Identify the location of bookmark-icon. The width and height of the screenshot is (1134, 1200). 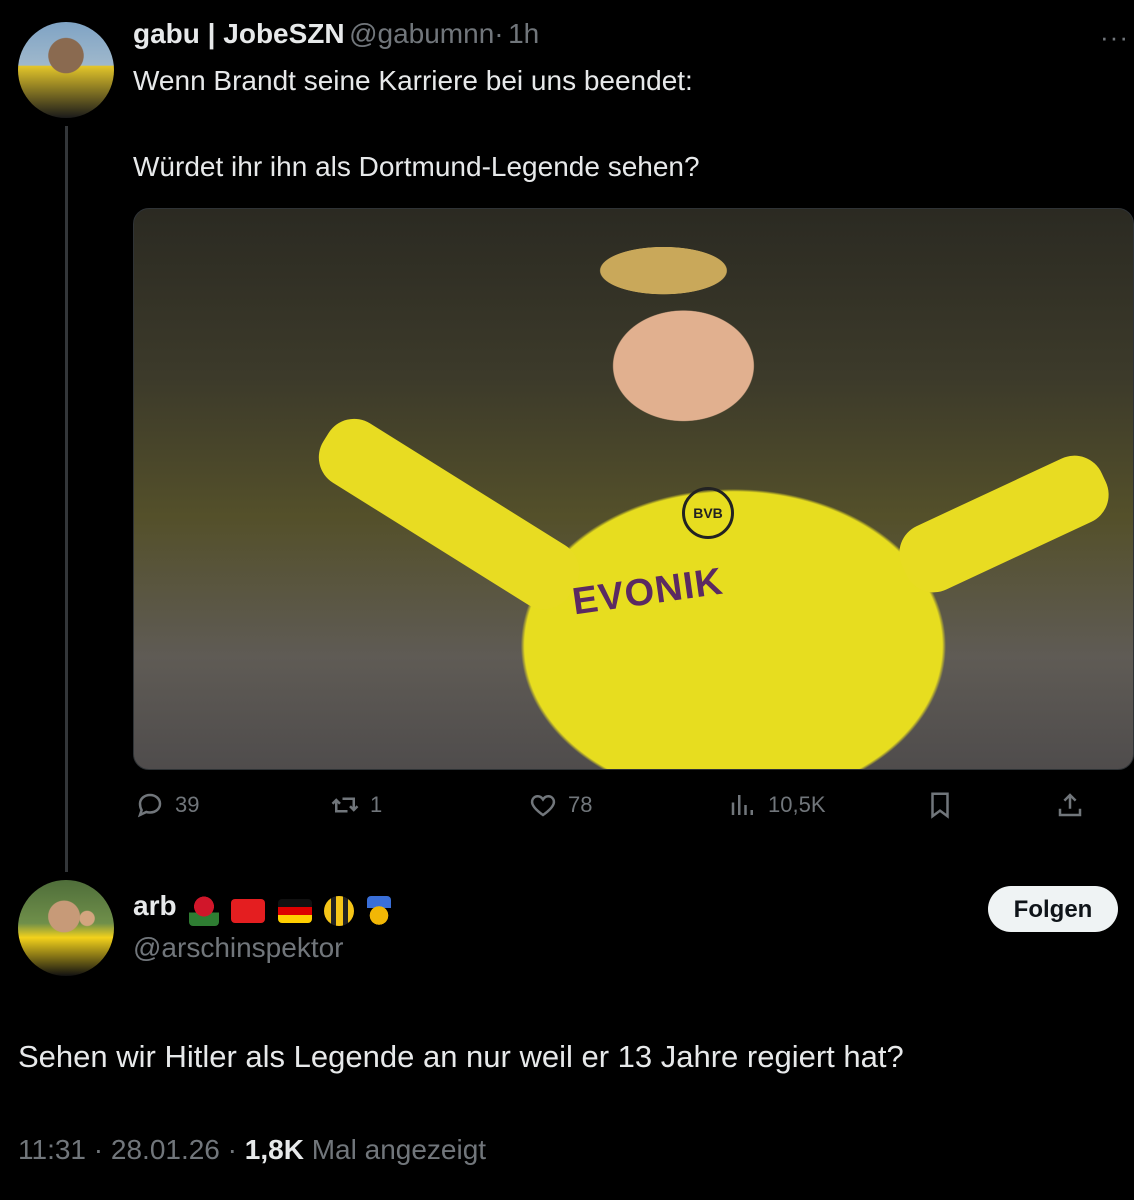
(940, 805).